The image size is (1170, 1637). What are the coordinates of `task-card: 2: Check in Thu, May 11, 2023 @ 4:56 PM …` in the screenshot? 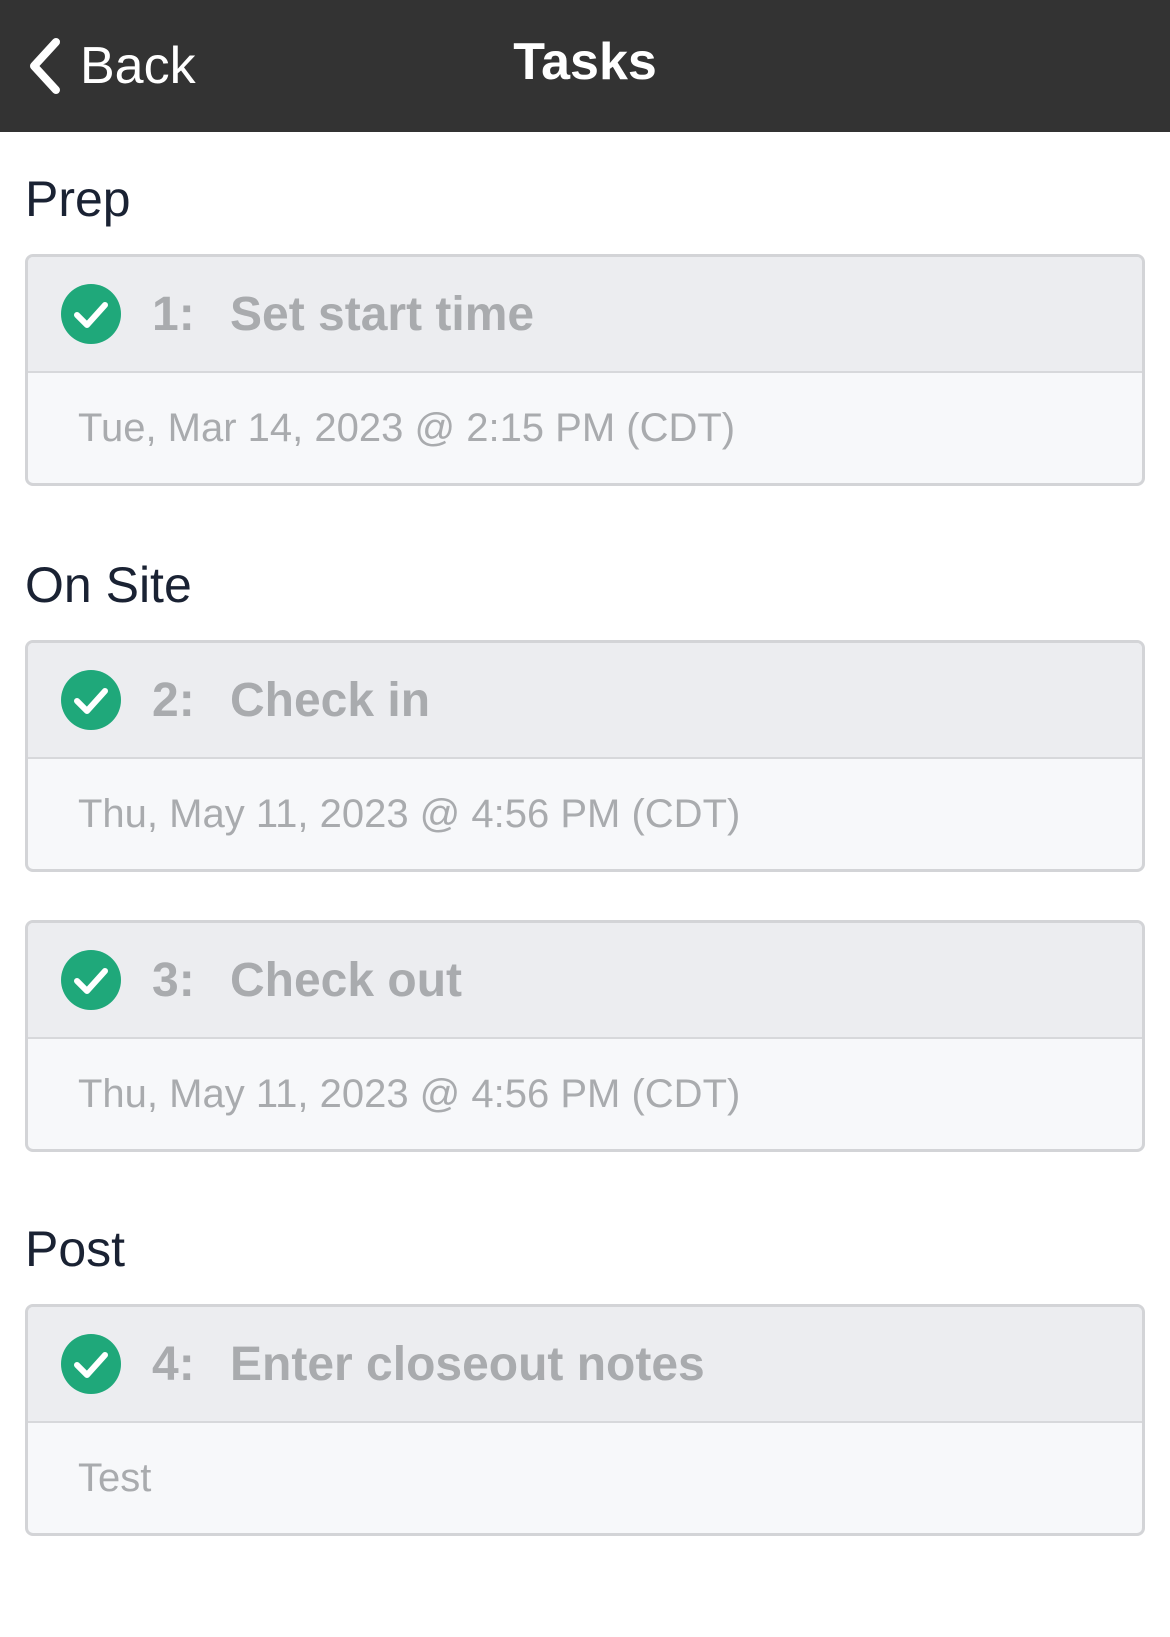 It's located at (585, 756).